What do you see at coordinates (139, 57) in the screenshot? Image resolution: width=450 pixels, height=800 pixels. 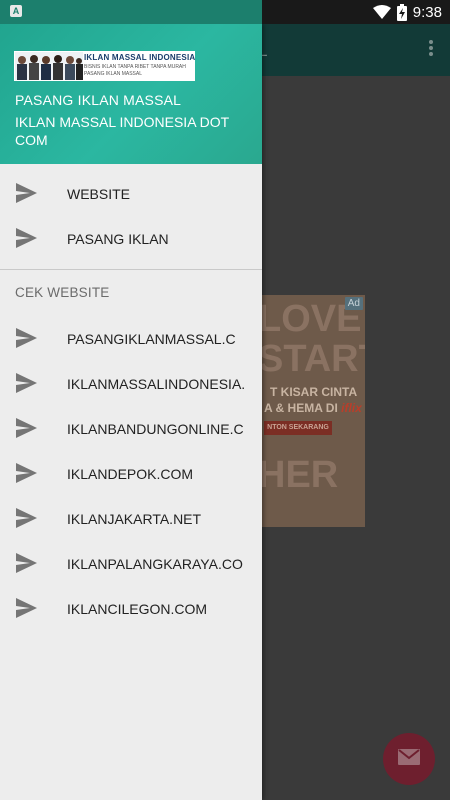 I see `logo-title: IKLAN MASSAL INDONESIA` at bounding box center [139, 57].